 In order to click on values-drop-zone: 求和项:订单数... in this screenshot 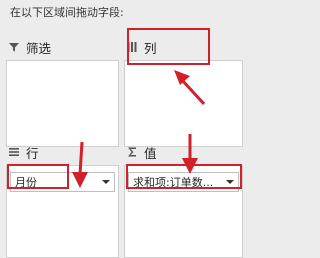, I will do `click(183, 211)`.